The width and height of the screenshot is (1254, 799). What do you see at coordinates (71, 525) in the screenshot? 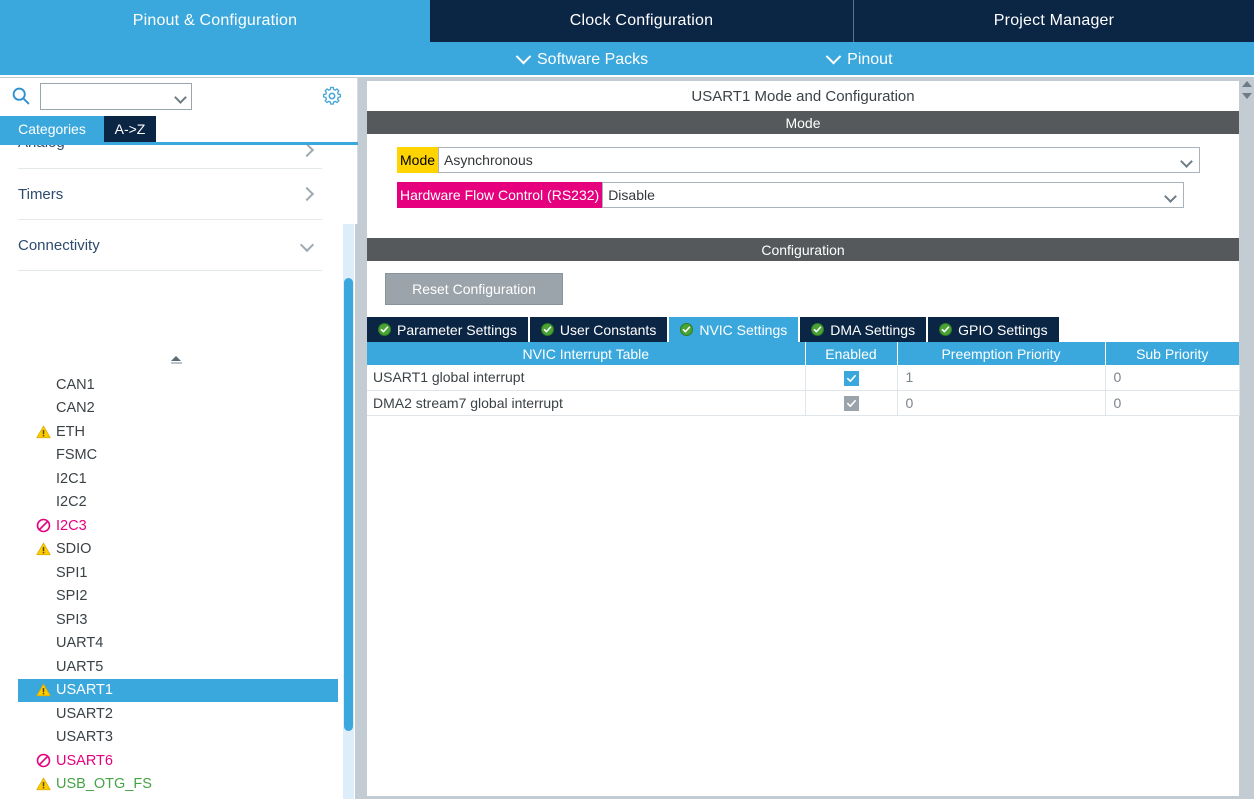
I see `peripheral-item-label: I2C3` at bounding box center [71, 525].